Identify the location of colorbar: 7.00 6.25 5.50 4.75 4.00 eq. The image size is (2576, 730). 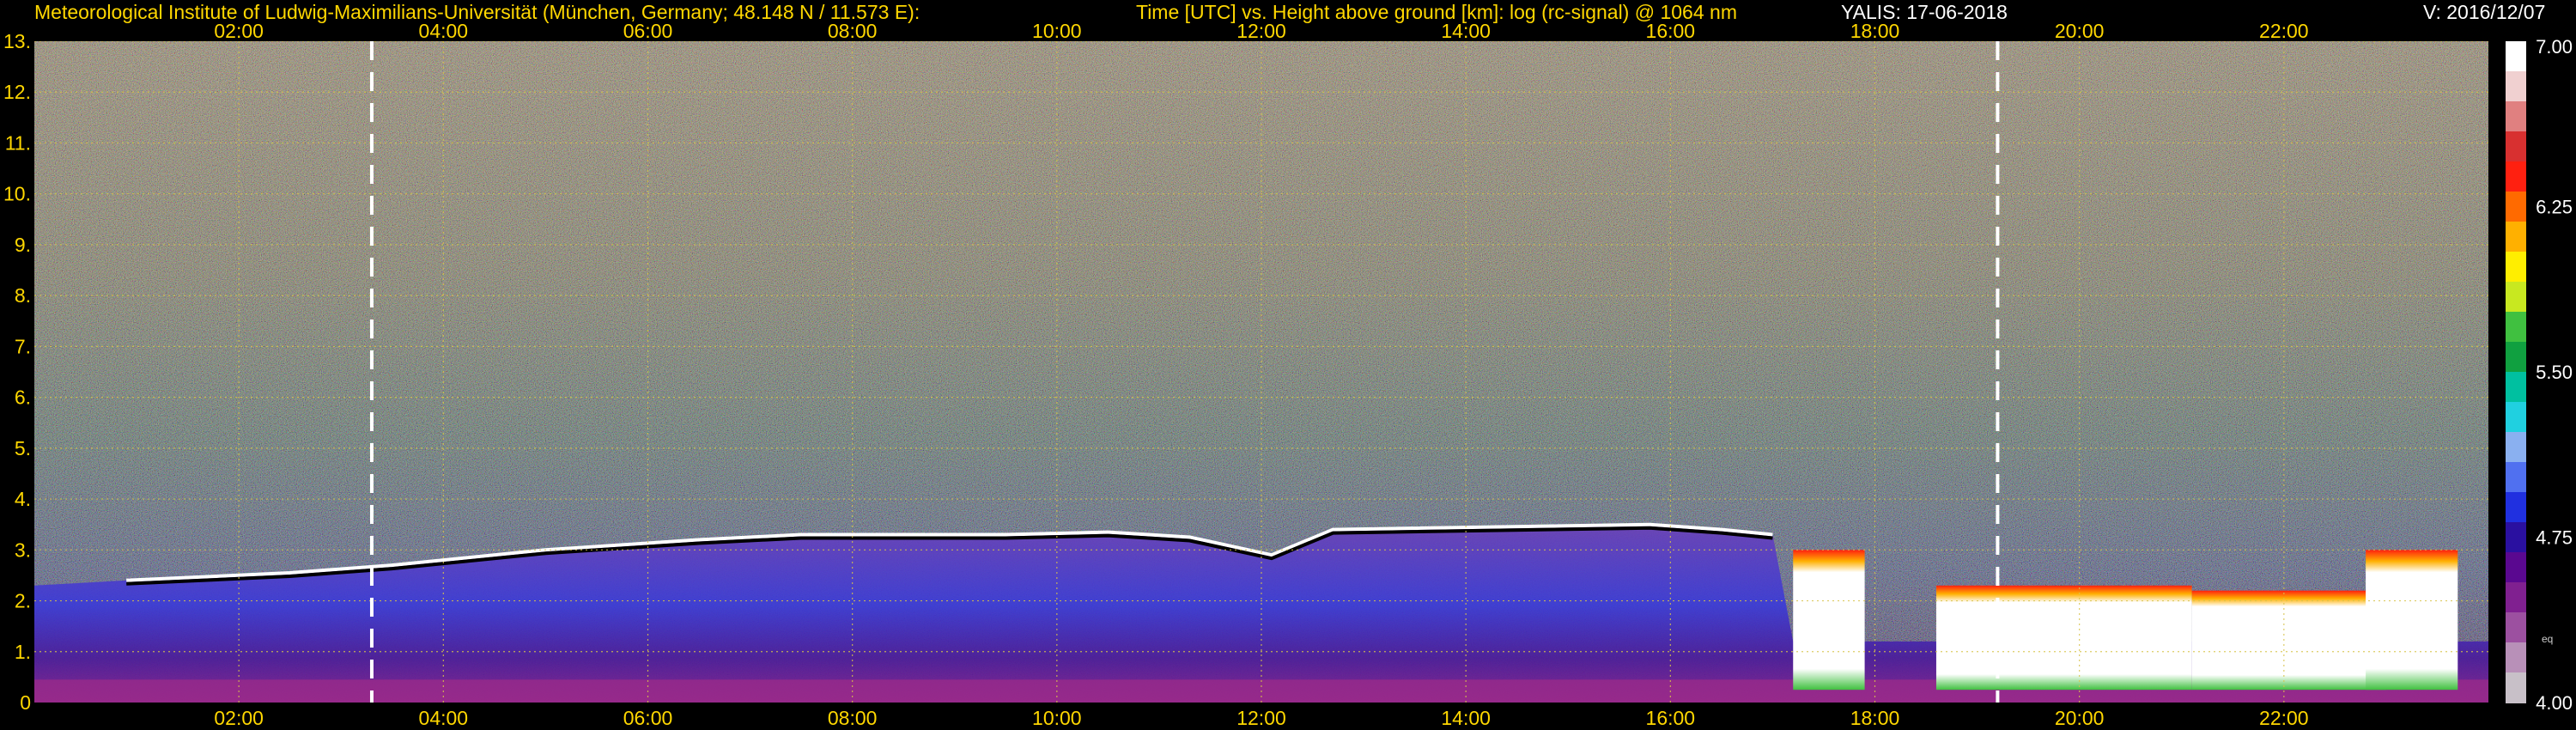
(2539, 375).